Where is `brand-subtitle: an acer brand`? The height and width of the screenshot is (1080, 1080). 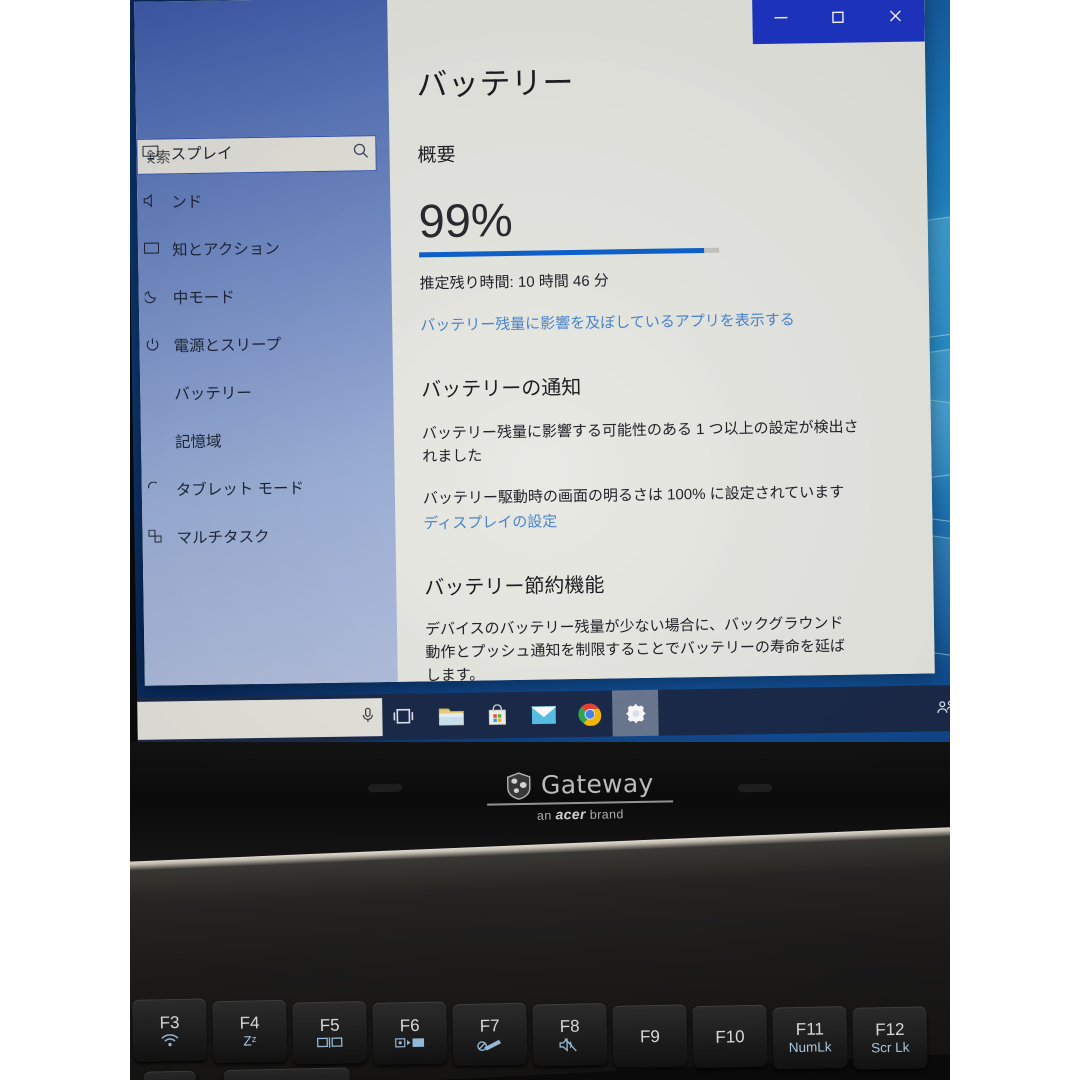 brand-subtitle: an acer brand is located at coordinates (580, 814).